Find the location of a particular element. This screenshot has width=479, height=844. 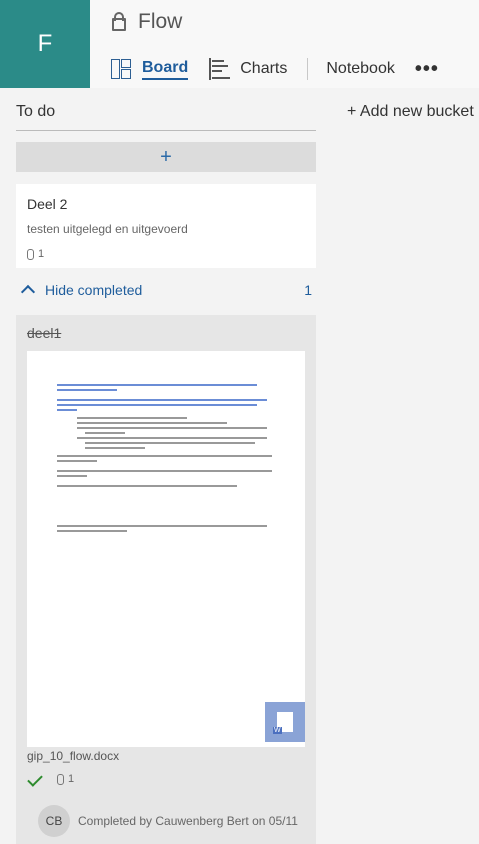

bucket-title: To do is located at coordinates (35, 112).